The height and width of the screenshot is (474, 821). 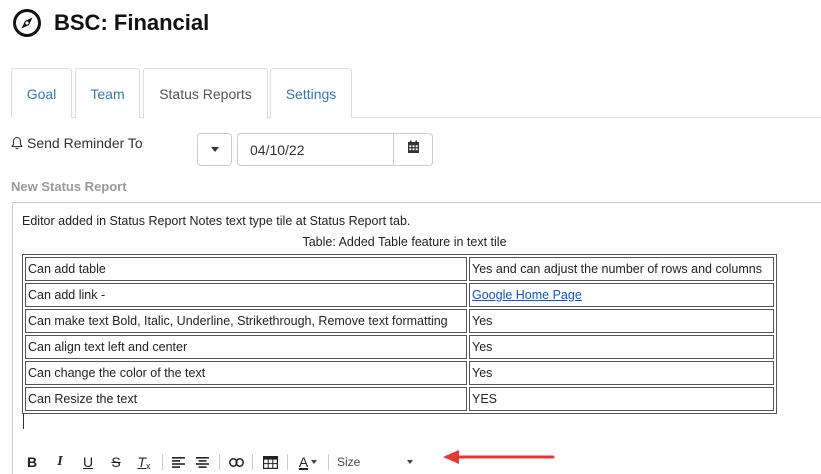 I want to click on text-cursor, so click(x=23, y=421).